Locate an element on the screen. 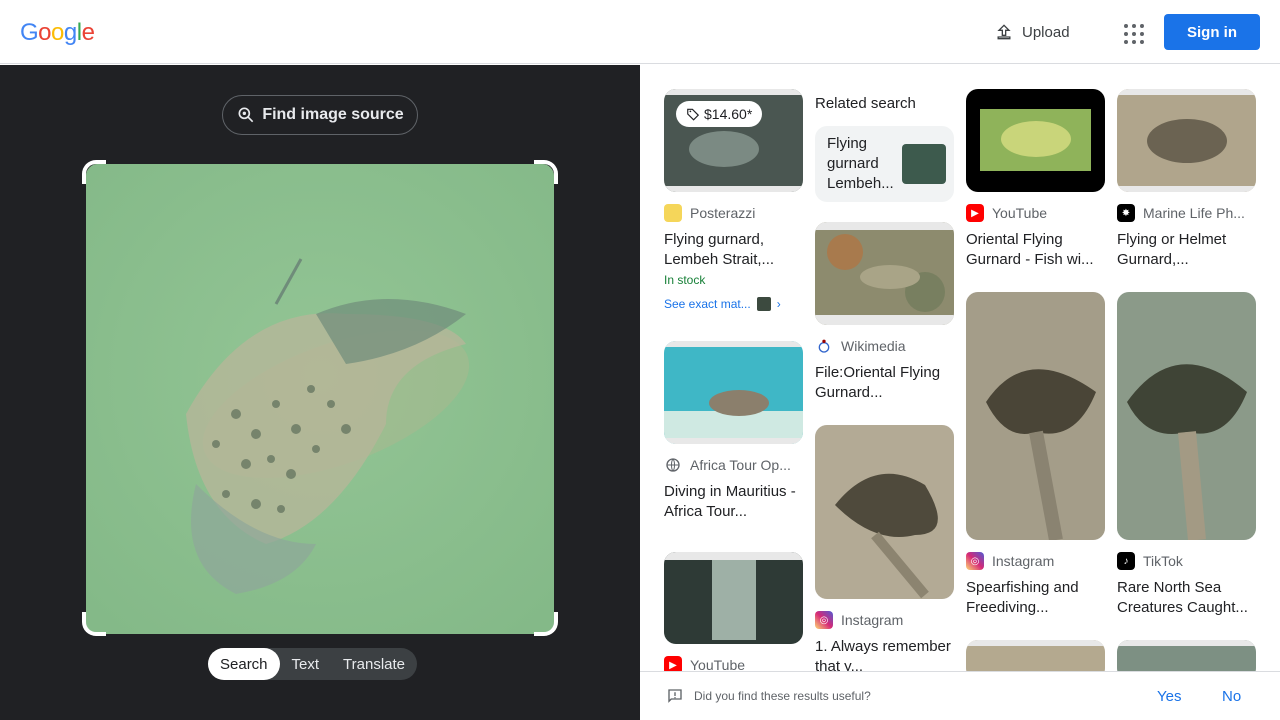 This screenshot has width=1280, height=720. upload-button: Upload is located at coordinates (1032, 32).